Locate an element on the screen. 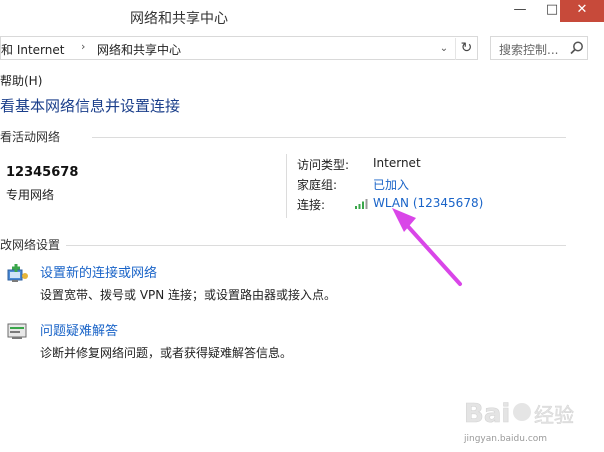 The image size is (604, 452). new-connection-icon is located at coordinates (18, 273).